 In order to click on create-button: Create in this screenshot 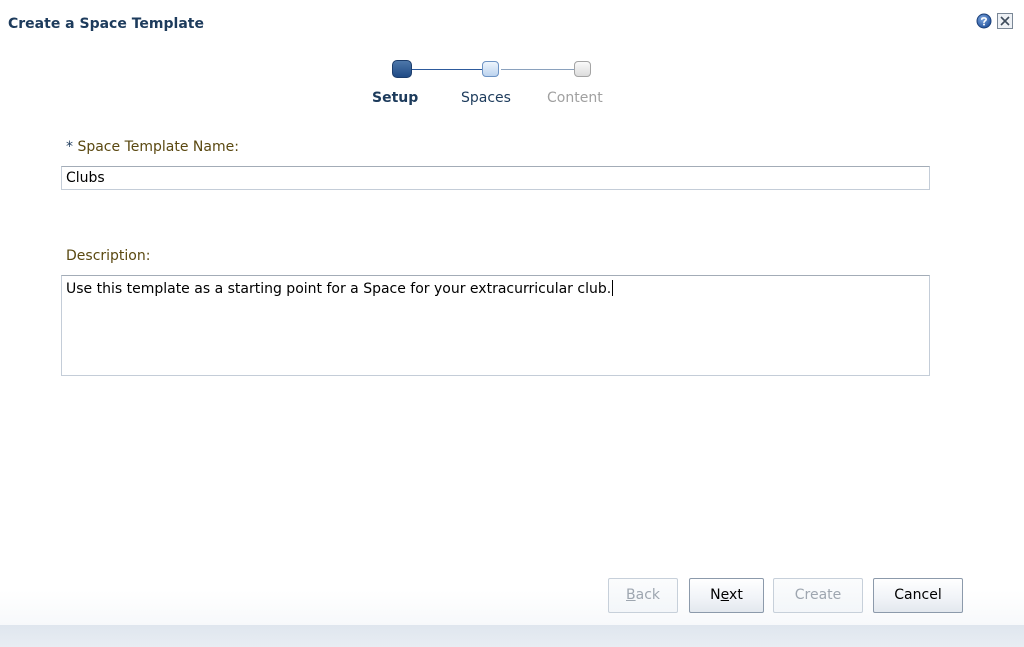, I will do `click(818, 595)`.